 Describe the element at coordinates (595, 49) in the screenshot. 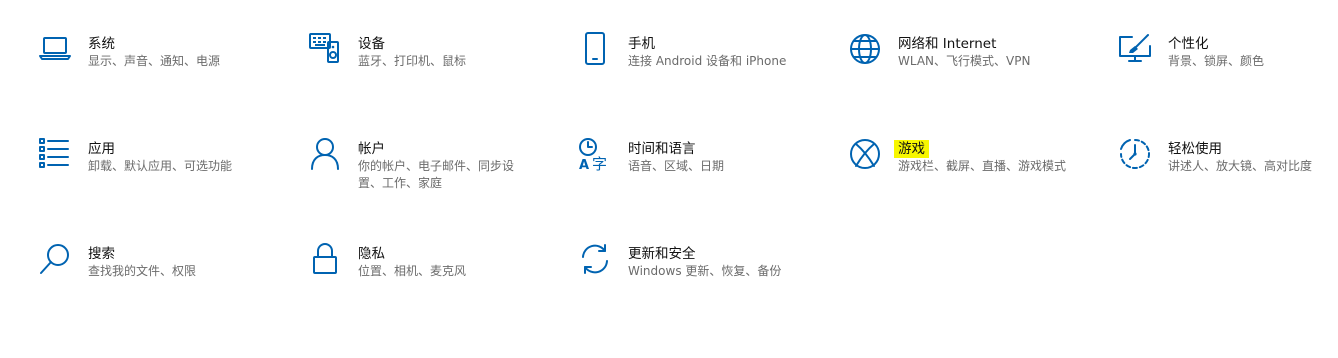

I see `phone-icon` at that location.